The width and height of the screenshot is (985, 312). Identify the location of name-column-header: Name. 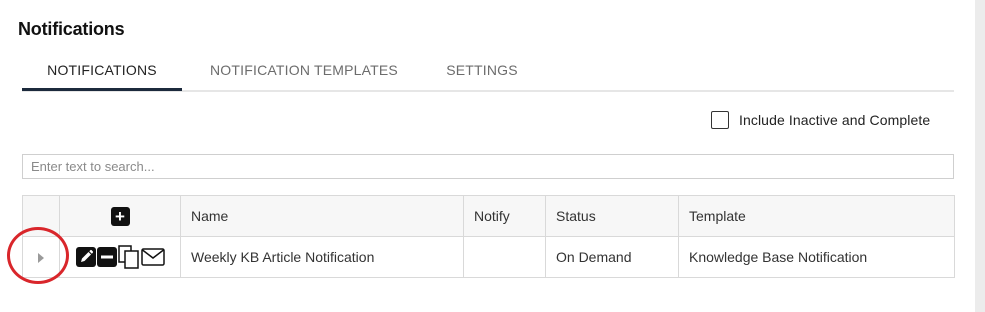
(322, 216).